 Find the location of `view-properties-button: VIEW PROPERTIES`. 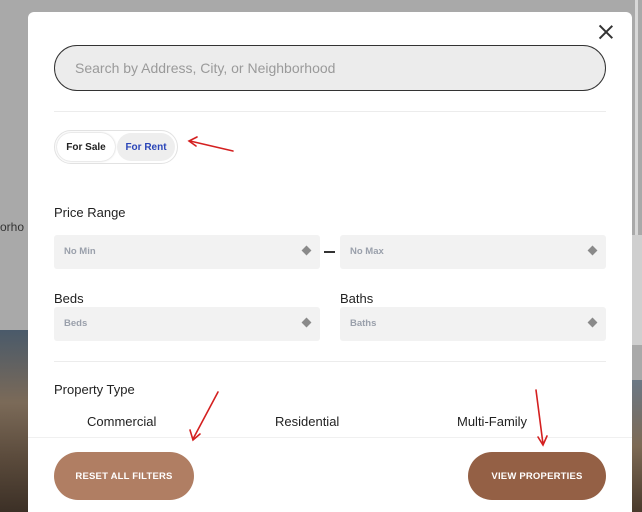

view-properties-button: VIEW PROPERTIES is located at coordinates (537, 476).